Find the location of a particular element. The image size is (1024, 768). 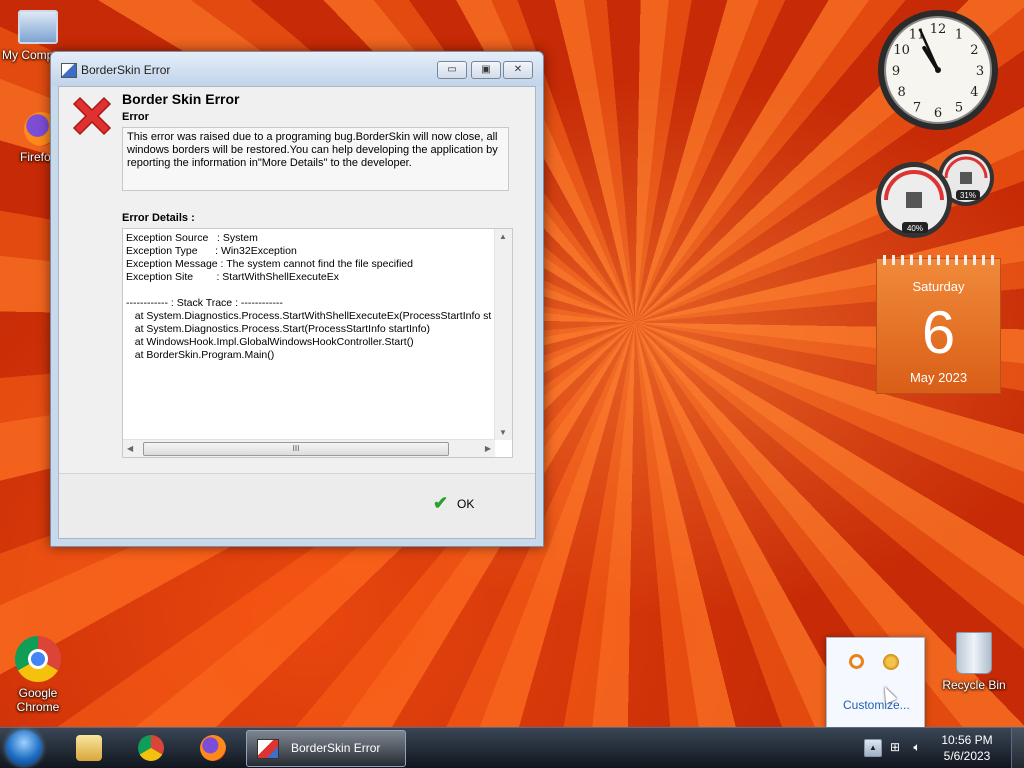

desktop-icon-chrome: Google Chrome is located at coordinates (38, 675).